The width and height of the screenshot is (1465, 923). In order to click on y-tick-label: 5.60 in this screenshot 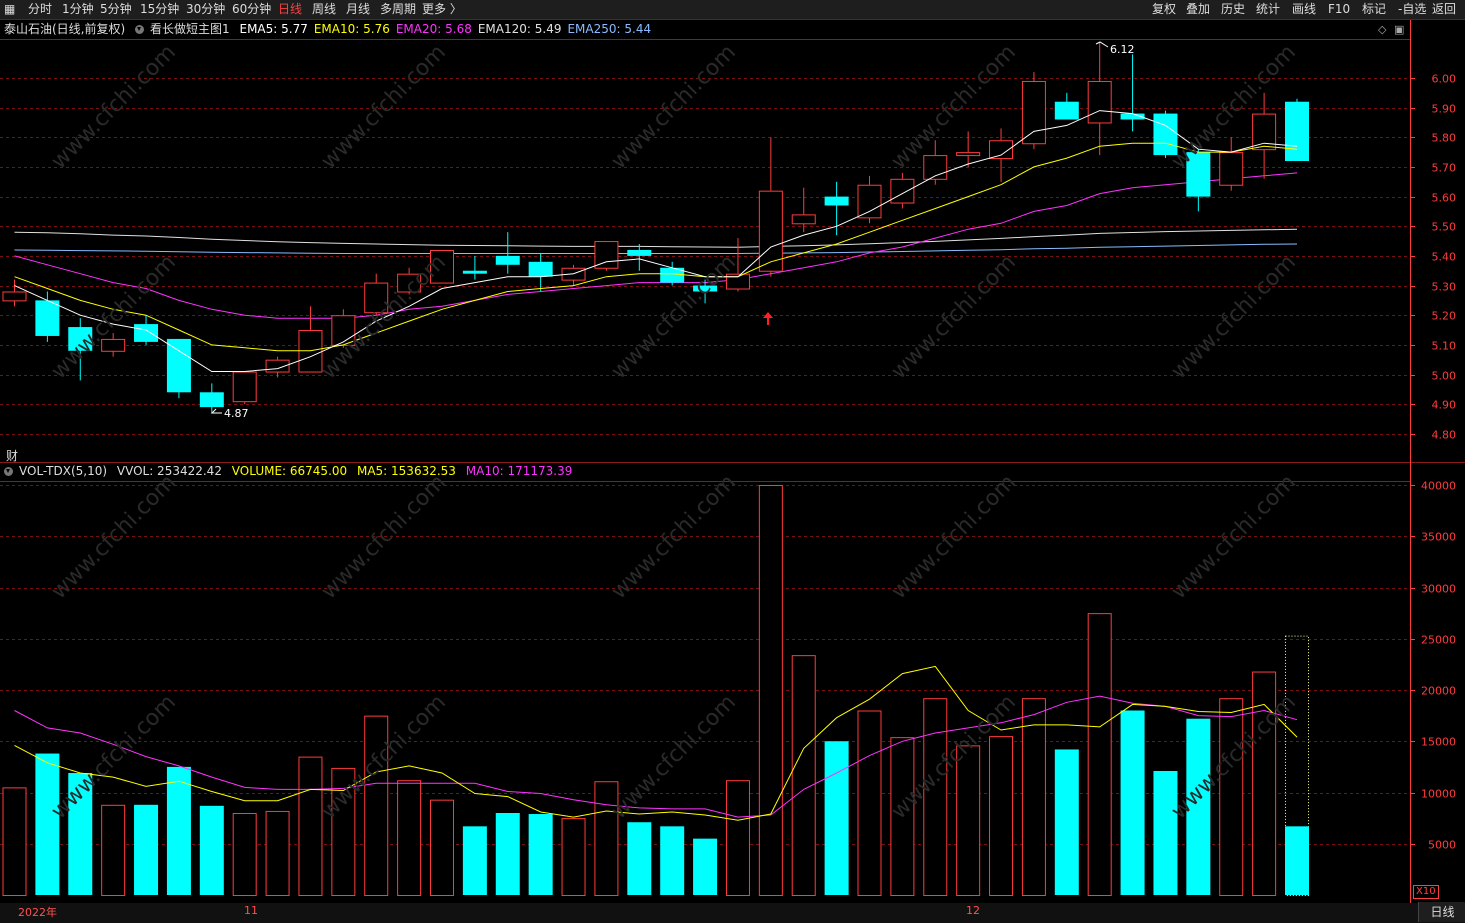, I will do `click(1444, 198)`.